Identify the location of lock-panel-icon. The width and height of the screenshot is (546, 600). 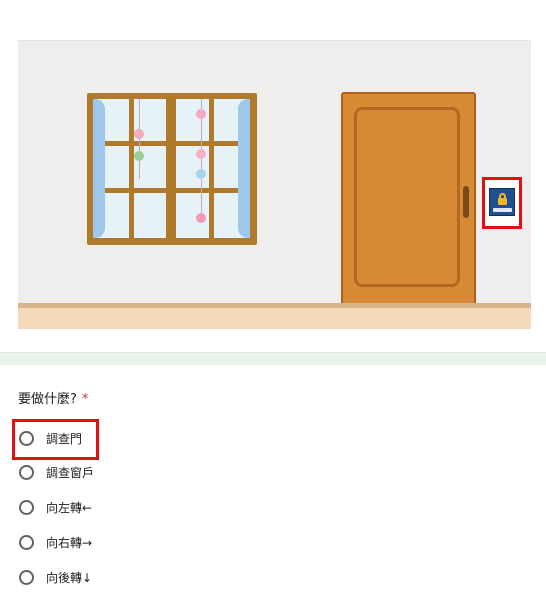
(502, 202).